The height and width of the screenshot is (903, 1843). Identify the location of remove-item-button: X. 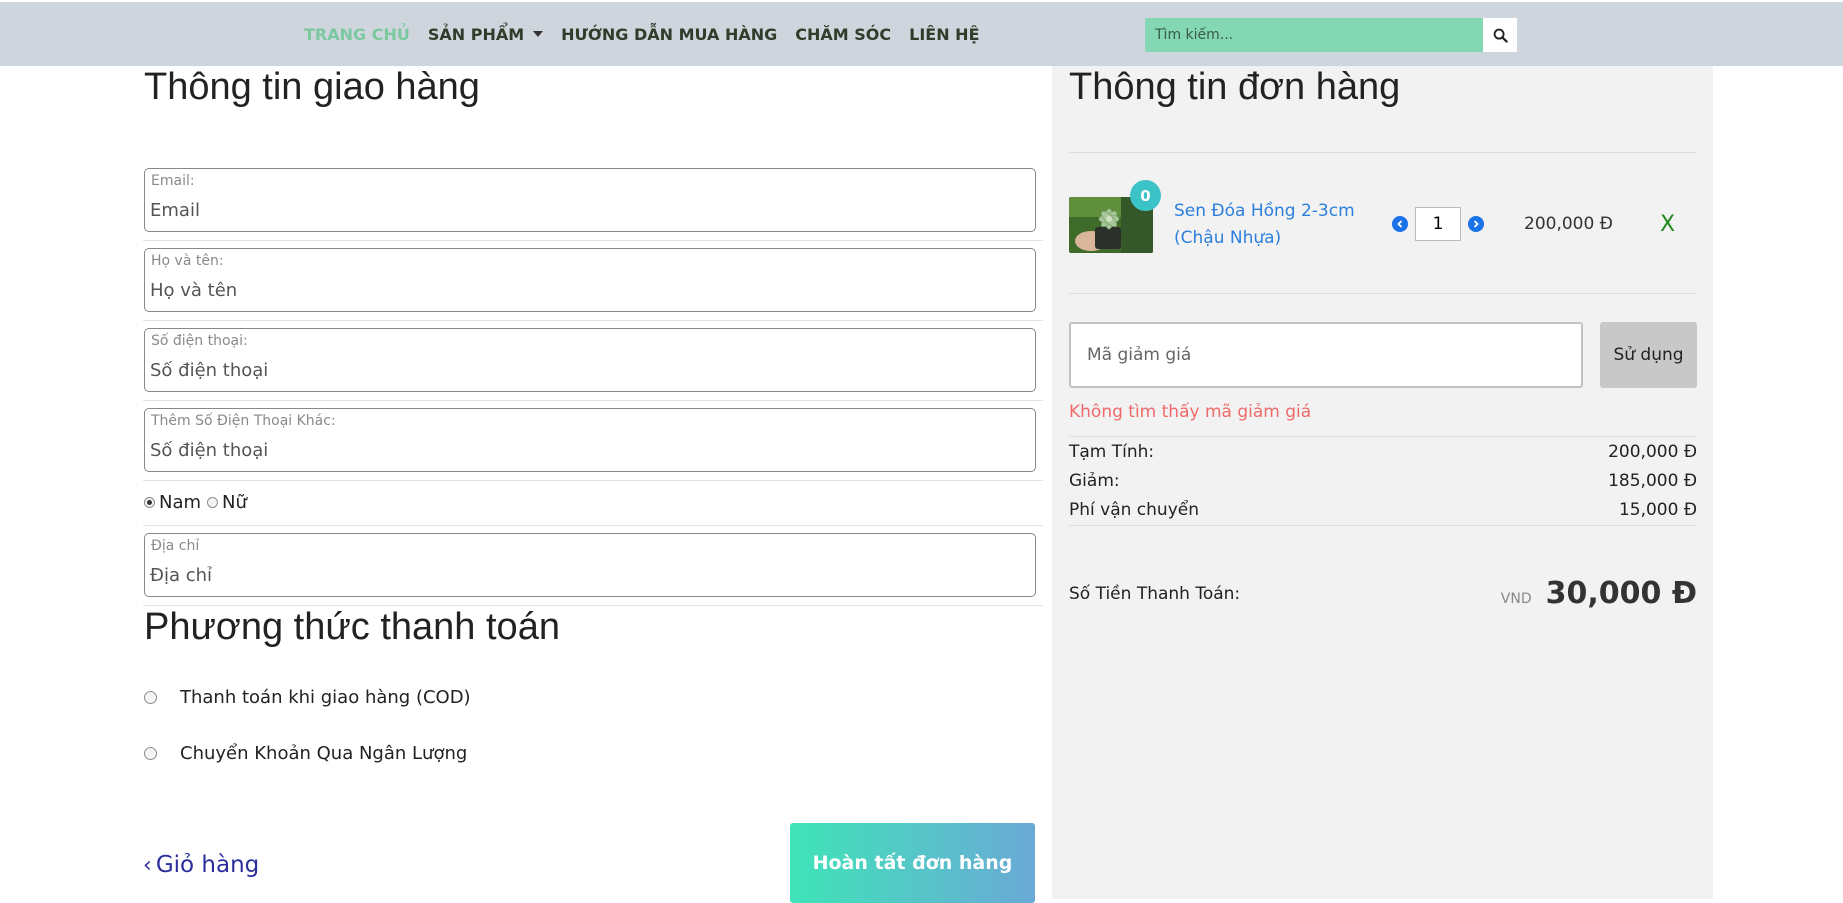
(1667, 224).